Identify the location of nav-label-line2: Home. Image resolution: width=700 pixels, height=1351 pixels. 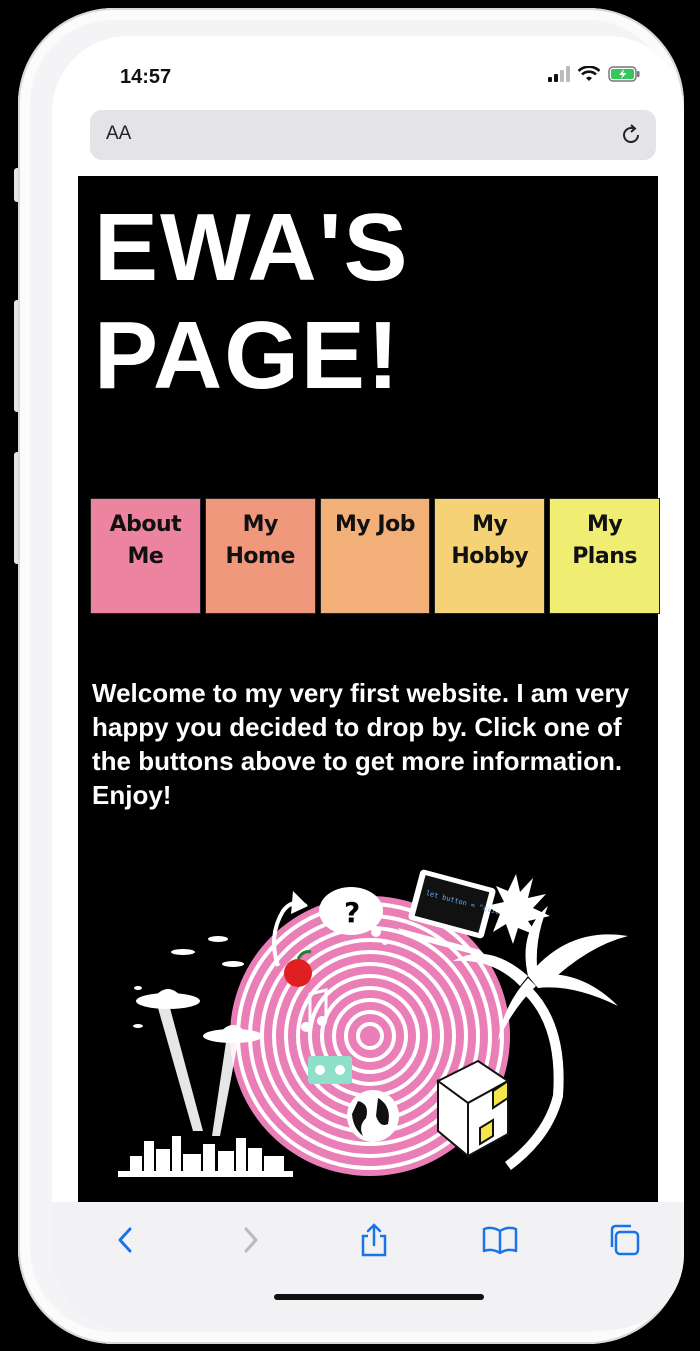
(260, 556).